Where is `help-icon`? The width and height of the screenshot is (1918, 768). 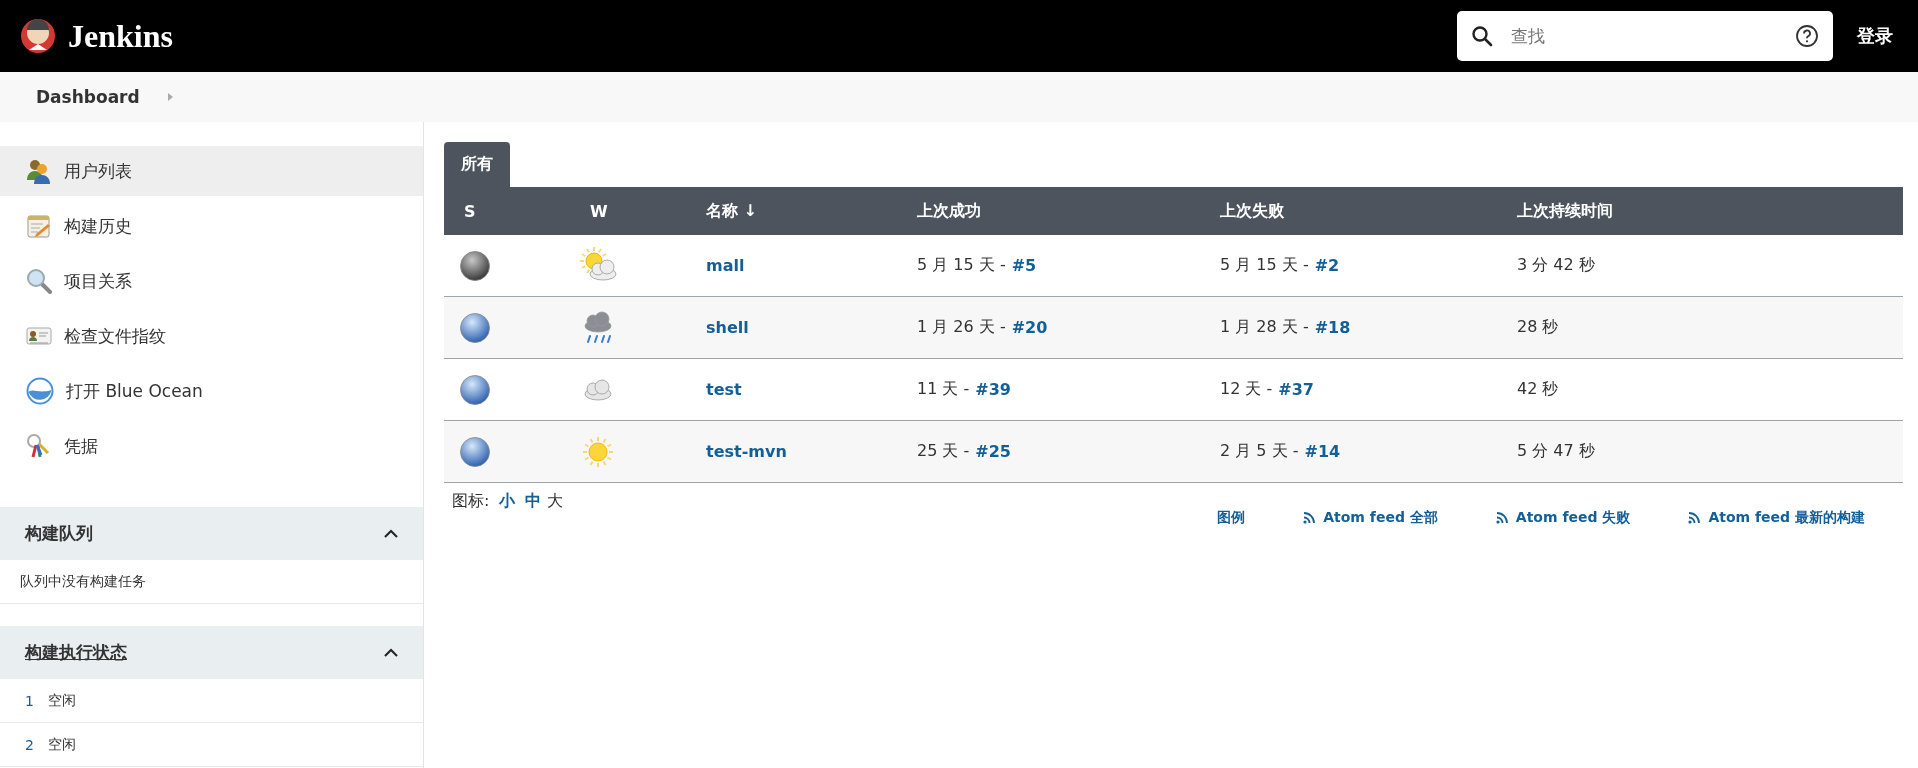 help-icon is located at coordinates (1807, 36).